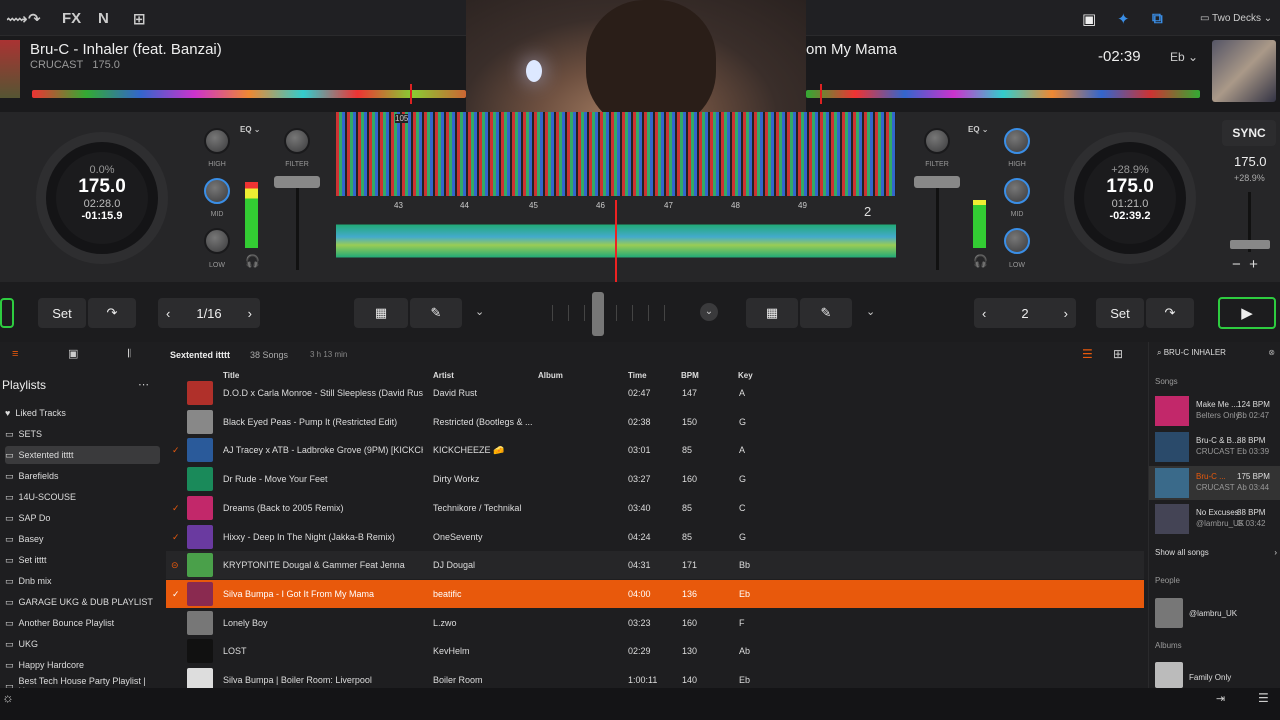 The height and width of the screenshot is (720, 1280). Describe the element at coordinates (82, 644) in the screenshot. I see `playlist-item: ▭ UKG` at that location.